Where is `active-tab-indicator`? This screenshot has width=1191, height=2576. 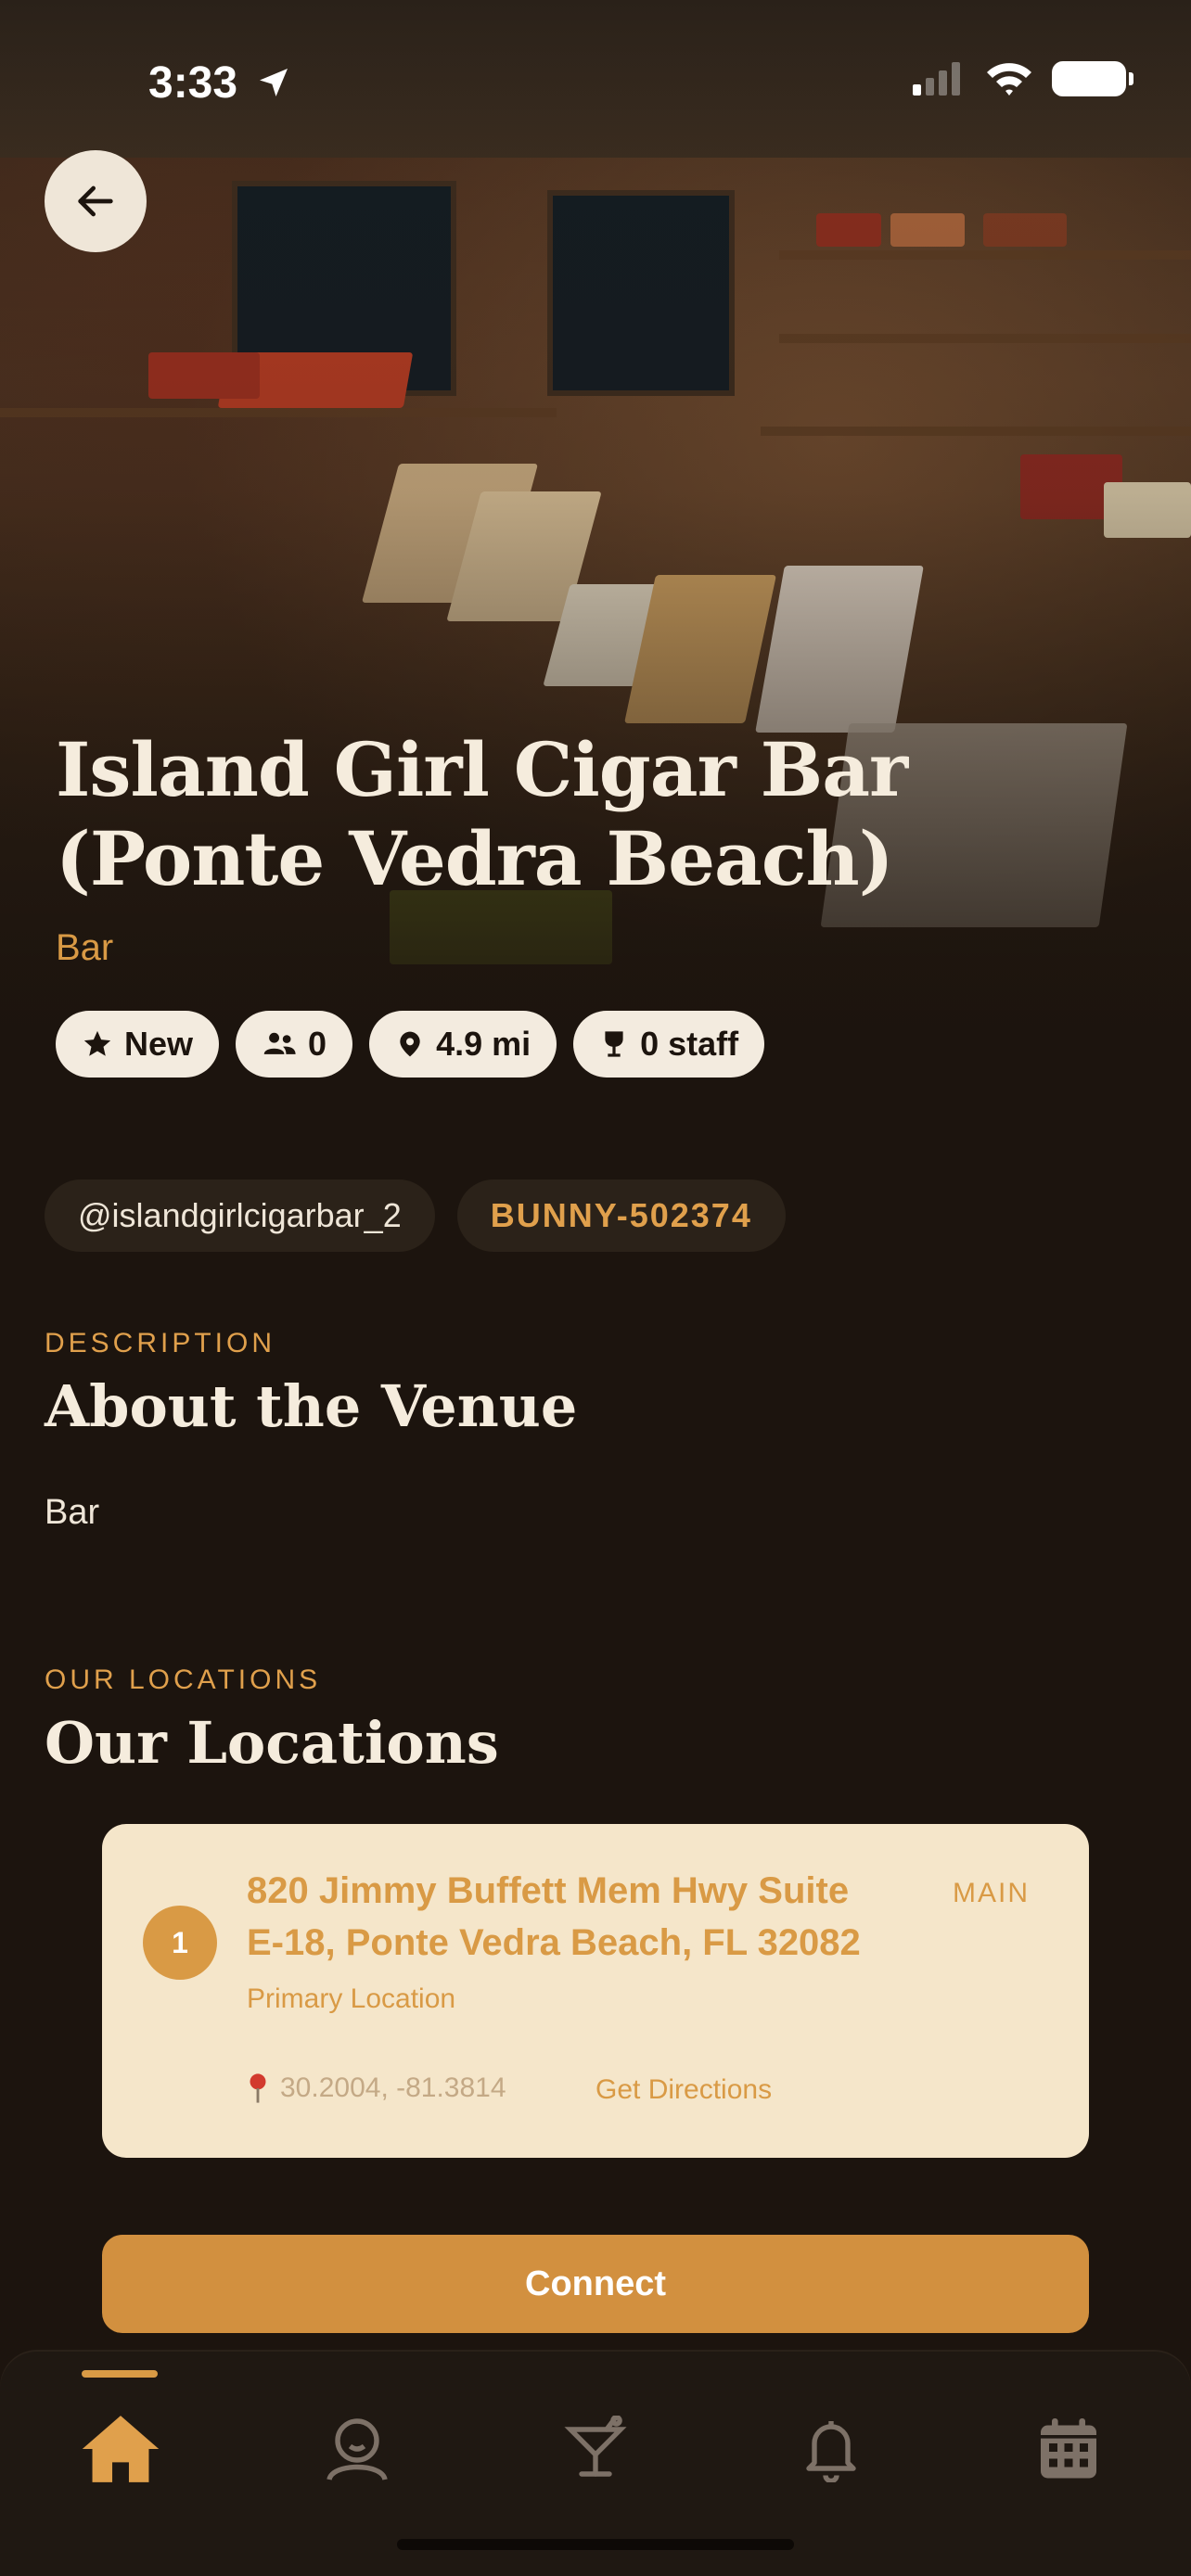
active-tab-indicator is located at coordinates (120, 2374).